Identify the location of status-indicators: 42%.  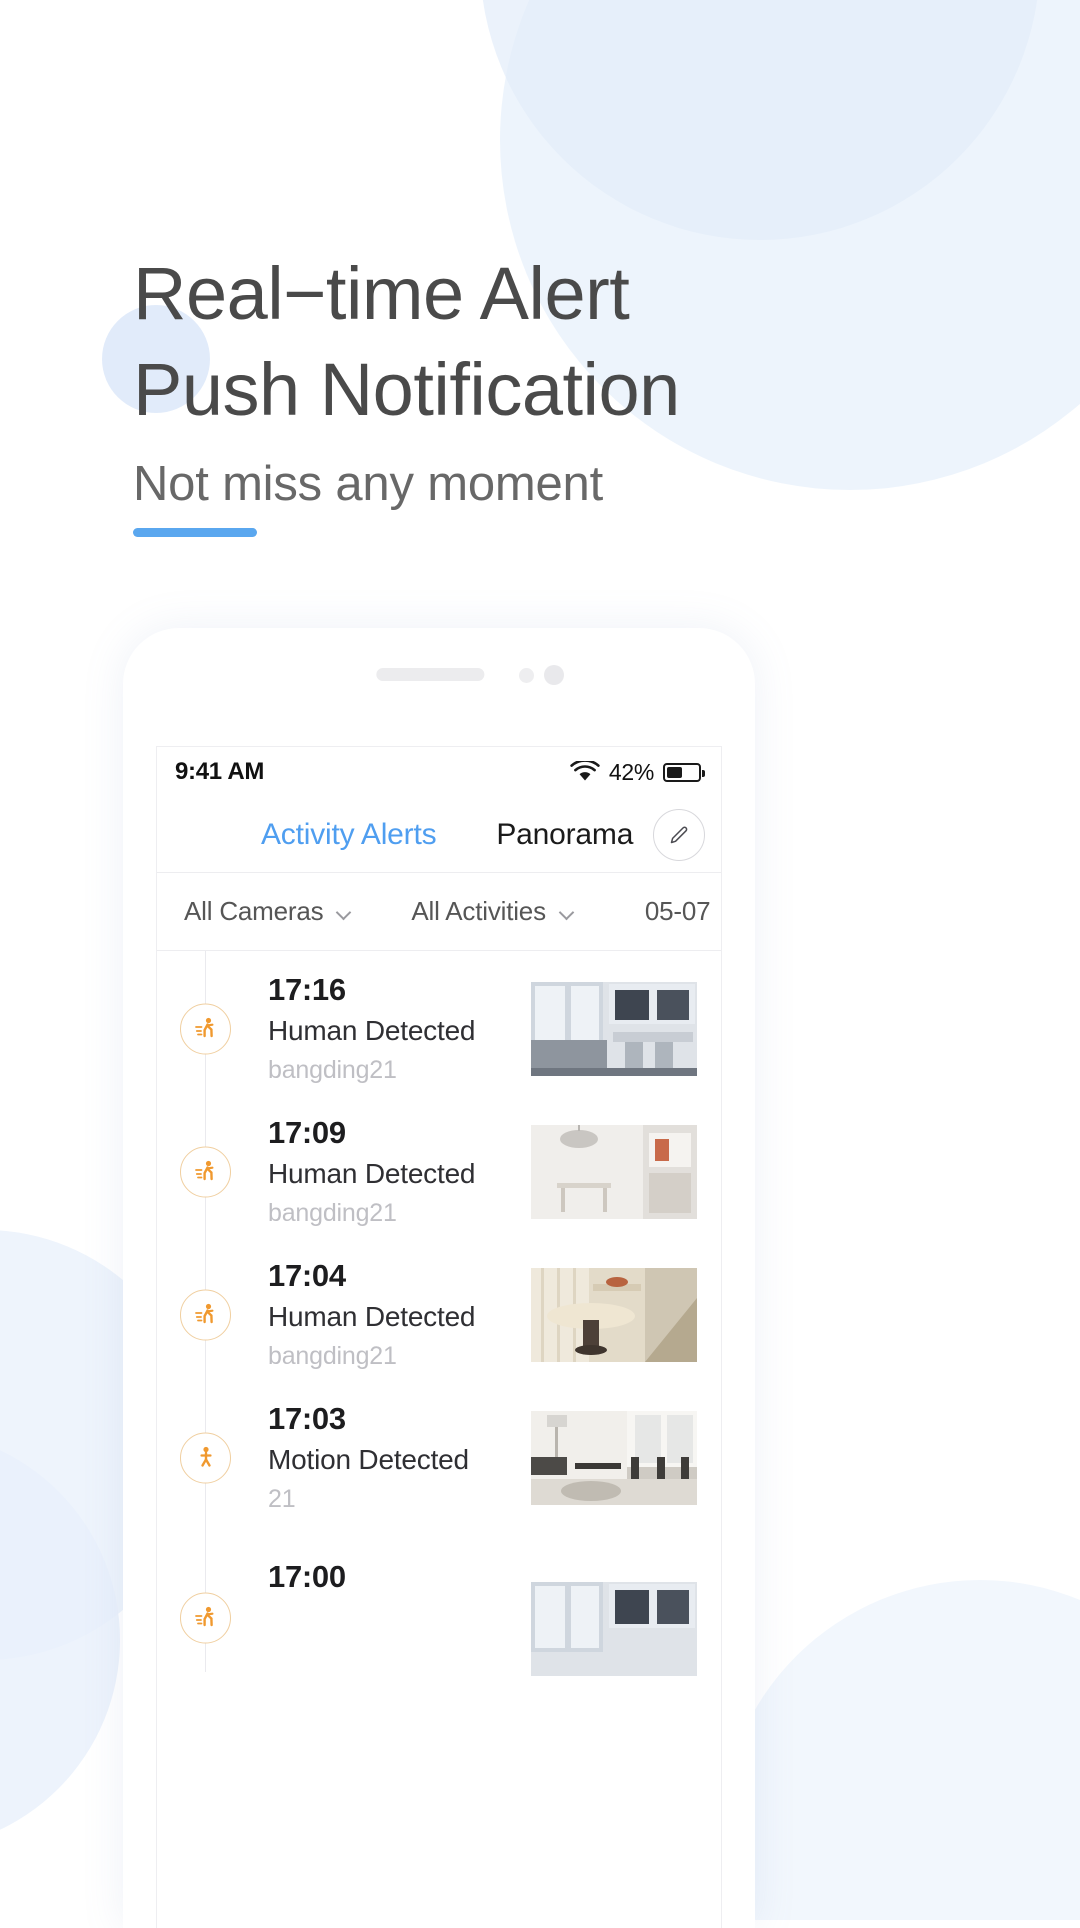
(637, 772).